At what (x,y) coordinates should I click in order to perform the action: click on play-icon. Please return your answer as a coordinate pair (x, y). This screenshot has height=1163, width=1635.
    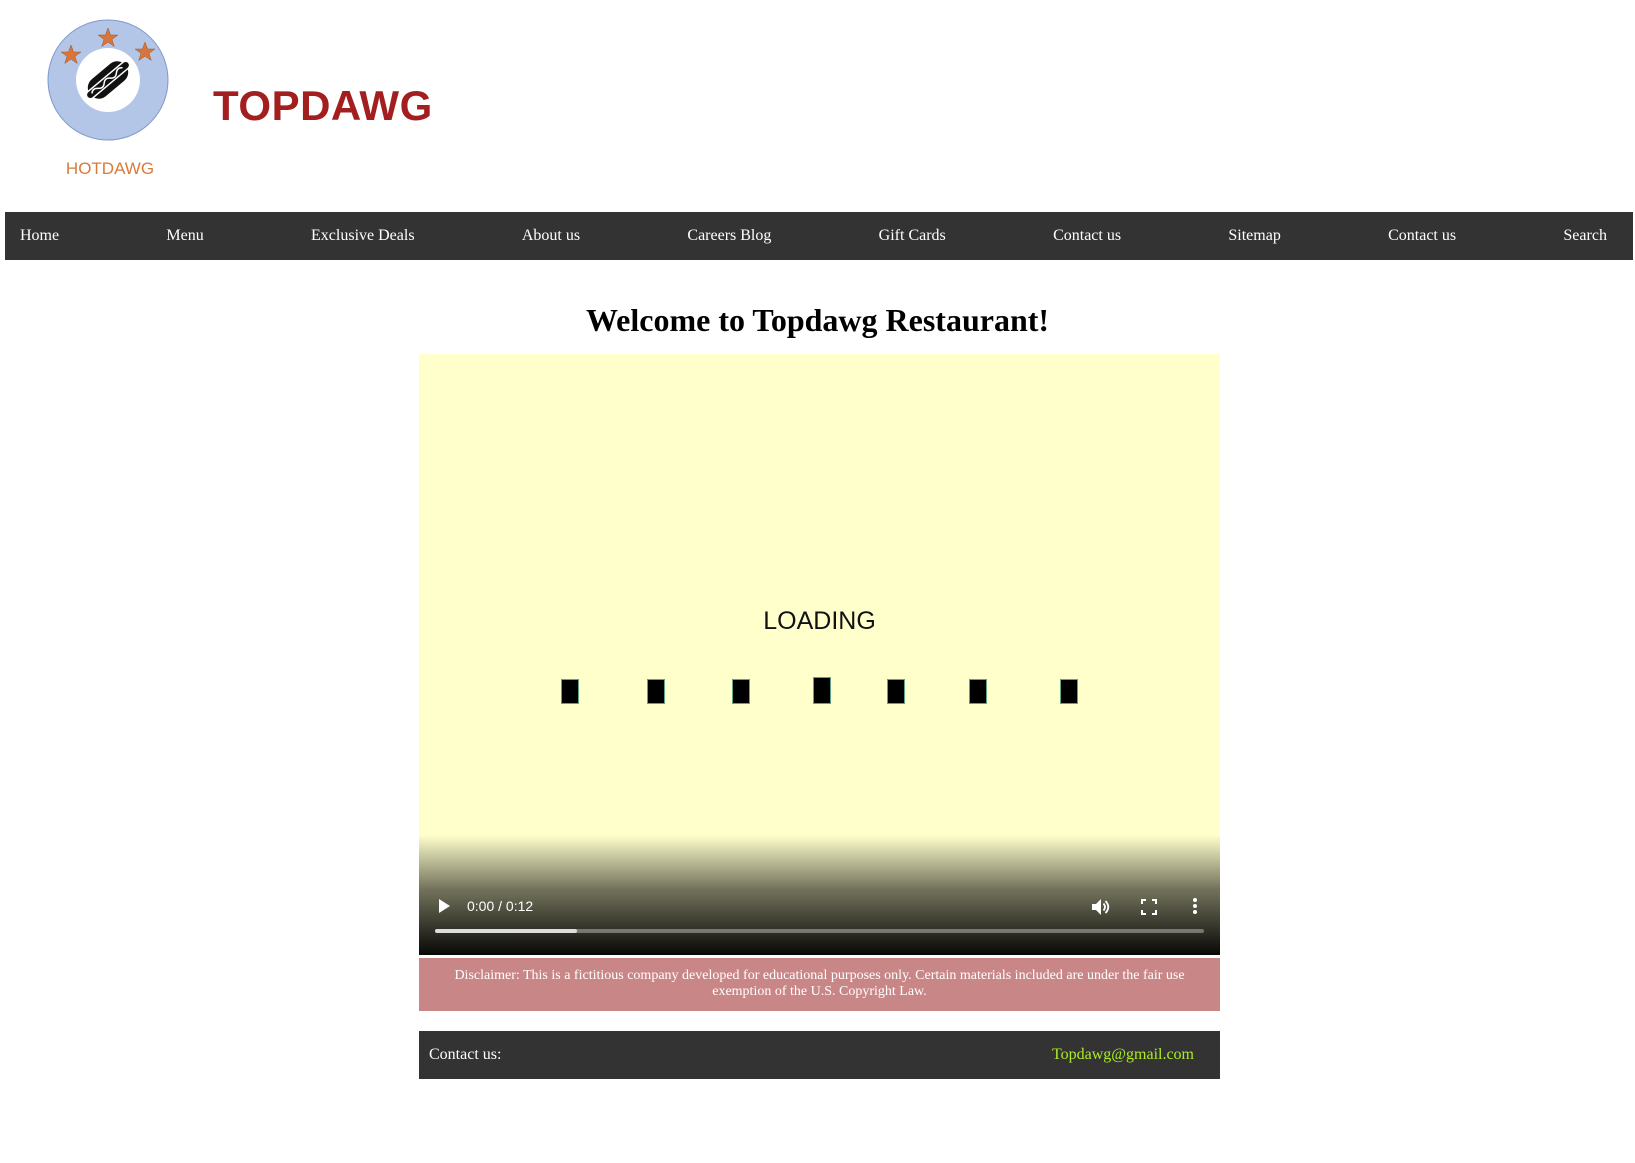
    Looking at the image, I should click on (444, 906).